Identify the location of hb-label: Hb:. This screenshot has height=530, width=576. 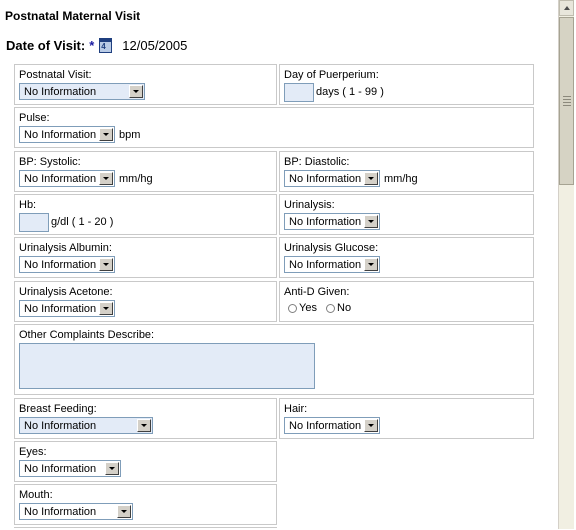
(28, 205).